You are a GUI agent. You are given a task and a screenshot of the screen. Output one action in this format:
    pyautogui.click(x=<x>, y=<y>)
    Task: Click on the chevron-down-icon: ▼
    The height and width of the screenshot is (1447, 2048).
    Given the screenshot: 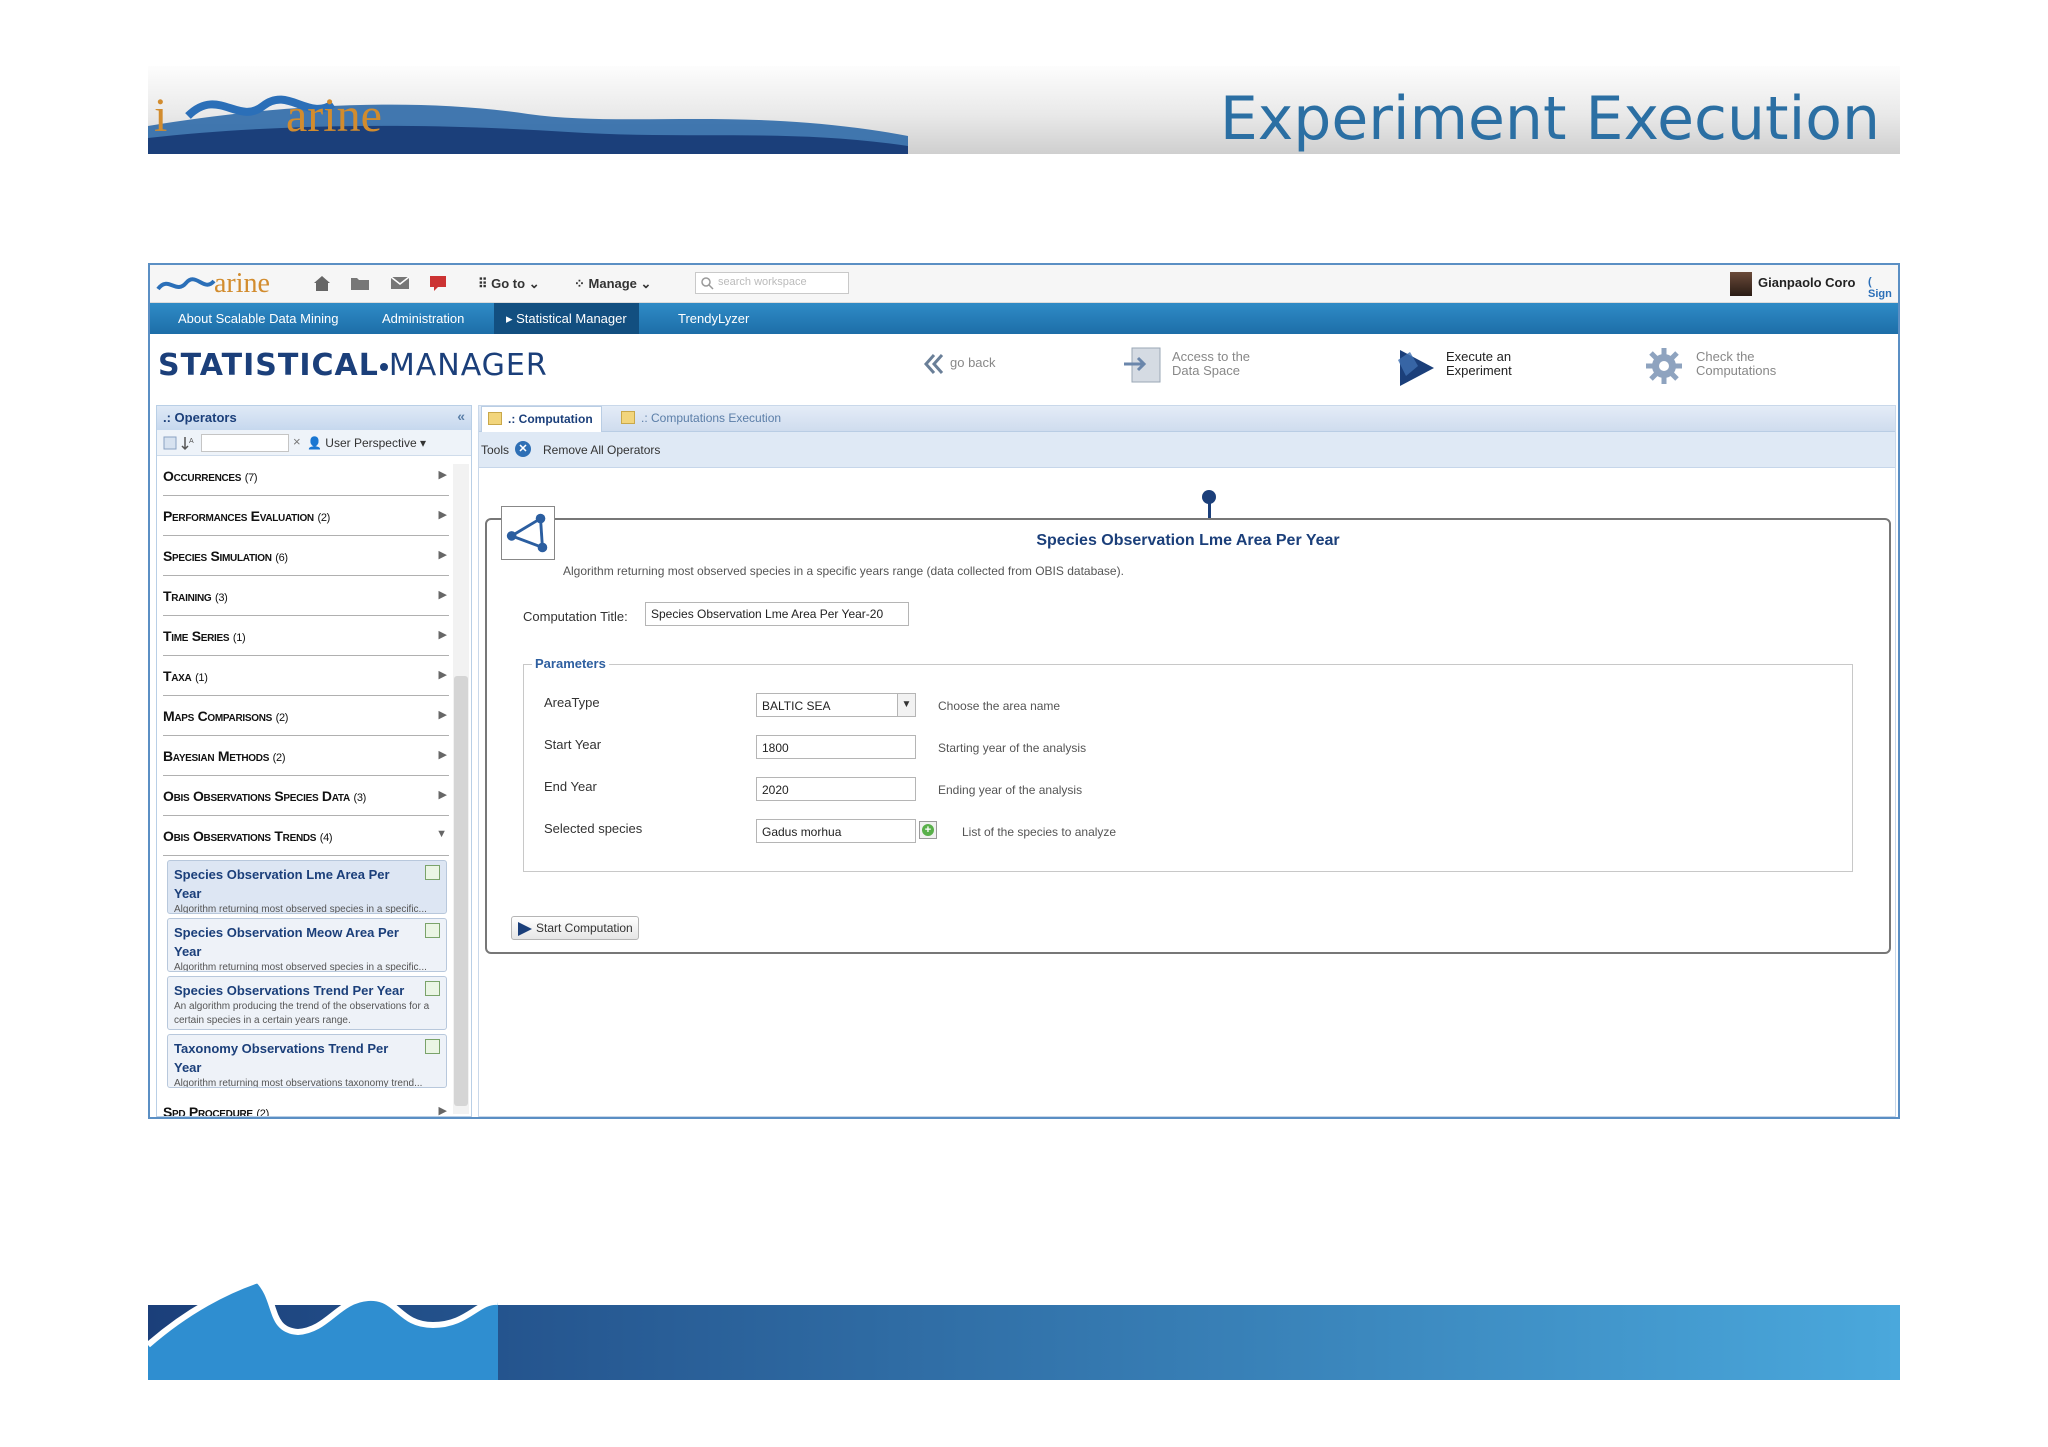 What is the action you would take?
    pyautogui.click(x=906, y=705)
    